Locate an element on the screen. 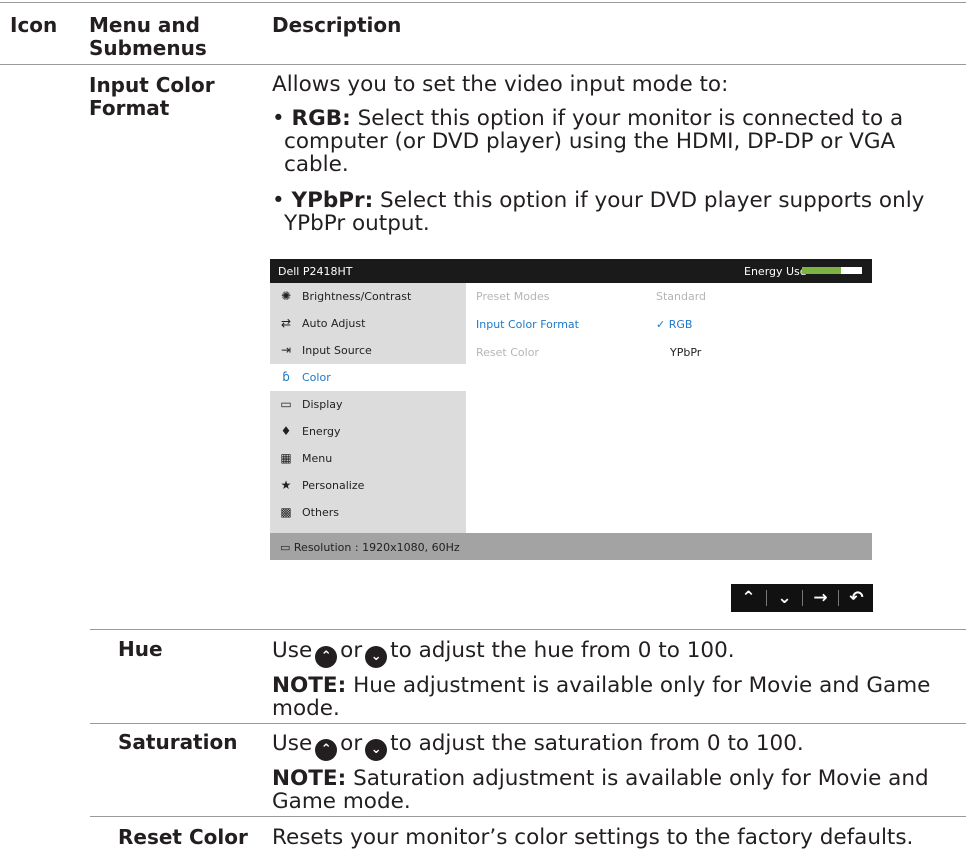 This screenshot has height=862, width=966. osd-menu-item-label: Energy is located at coordinates (321, 431).